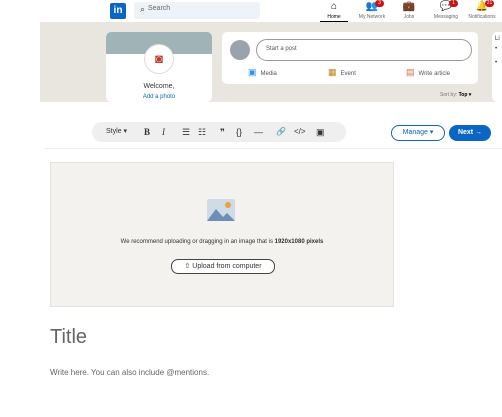 The image size is (502, 417). What do you see at coordinates (364, 50) in the screenshot?
I see `start-post-input: Start a post` at bounding box center [364, 50].